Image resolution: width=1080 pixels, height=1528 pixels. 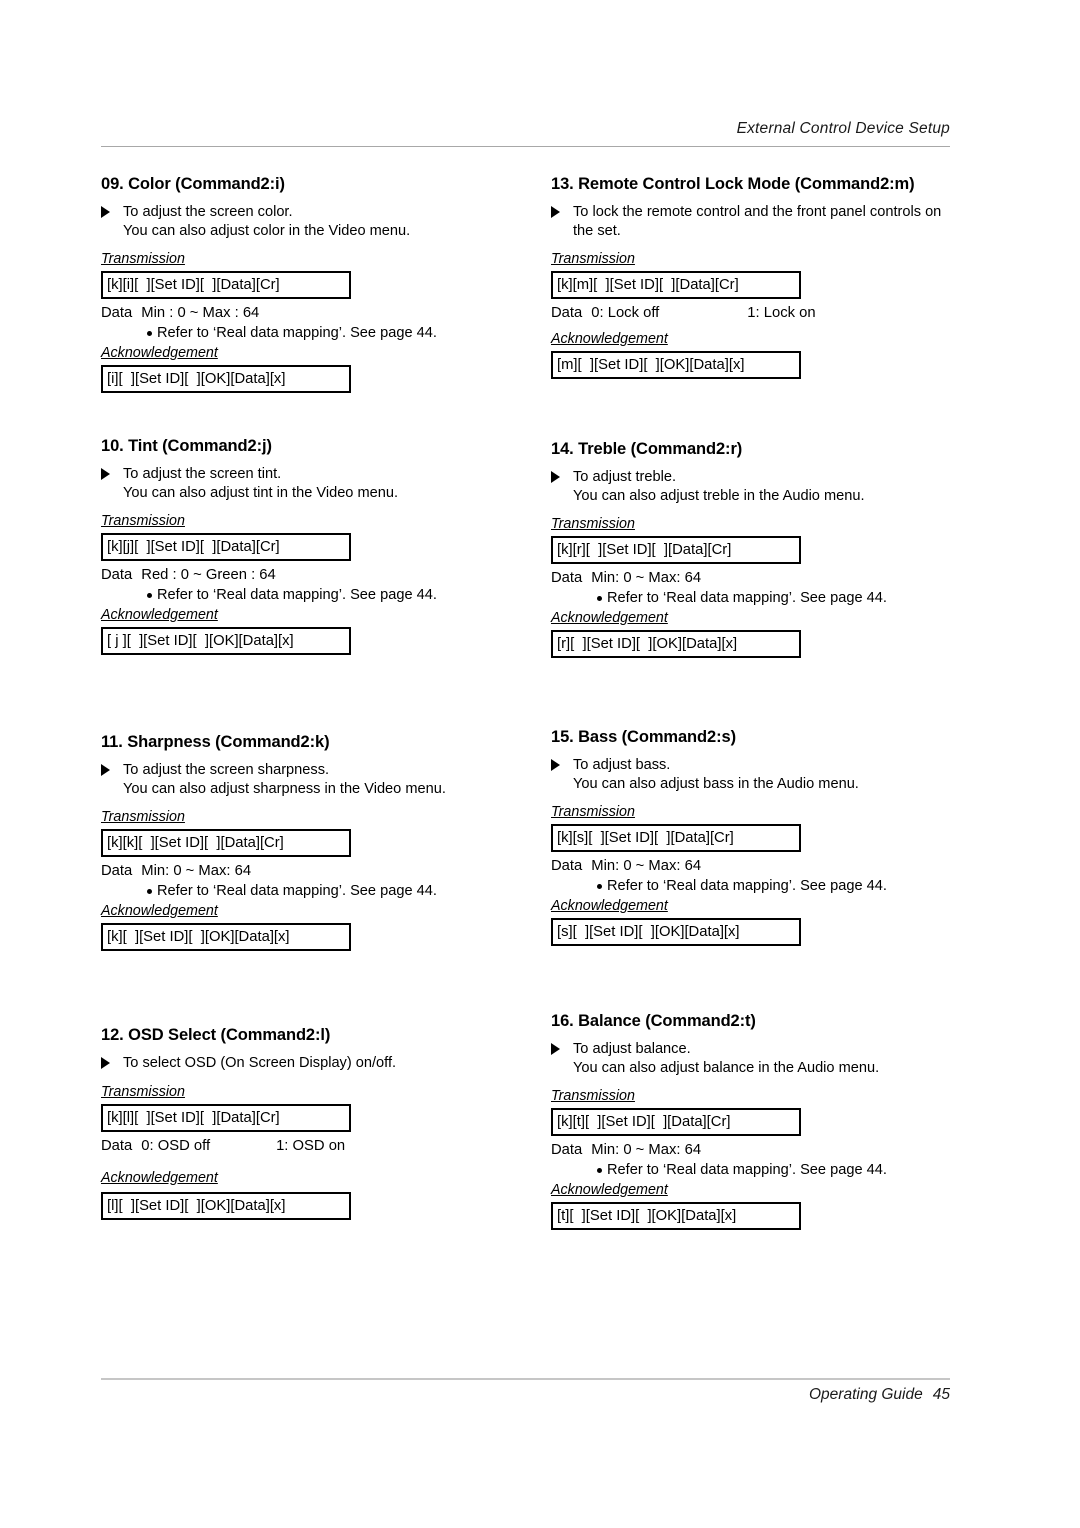 I want to click on section-title: 12. OSD Select (Command2:l), so click(x=216, y=1035).